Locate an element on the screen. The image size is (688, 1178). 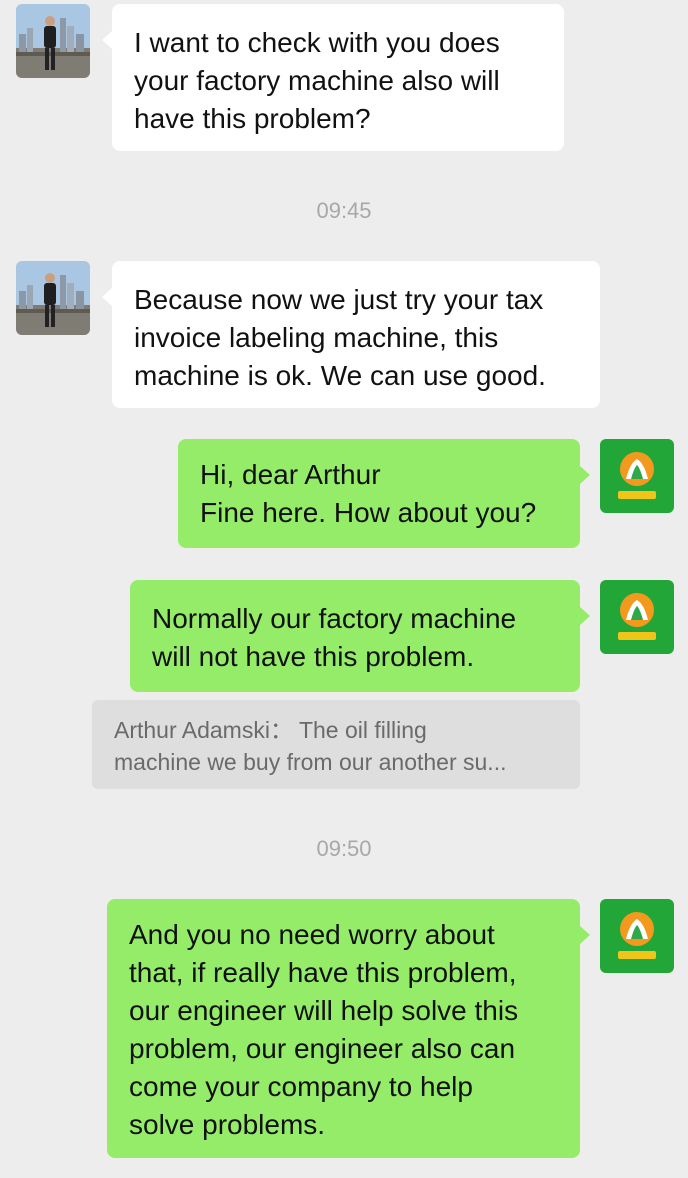
quote-sender: Arthur Adamski： is located at coordinates (203, 730).